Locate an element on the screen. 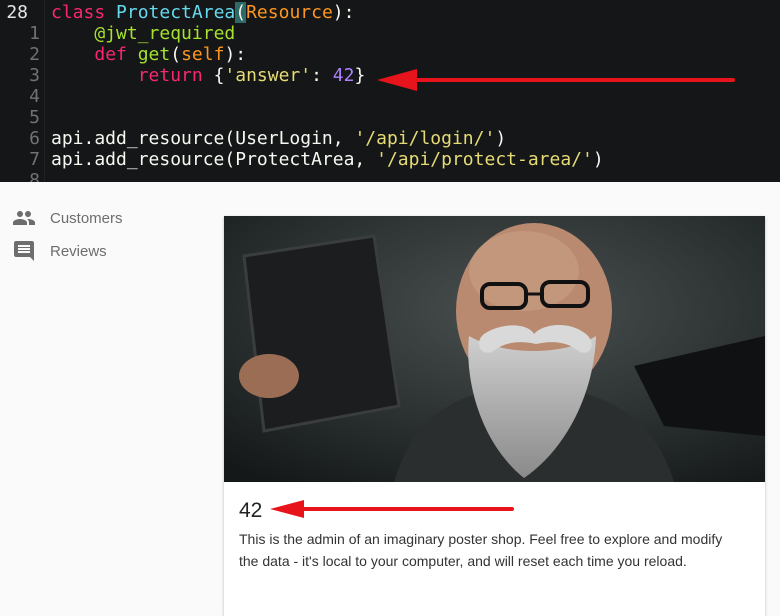 The width and height of the screenshot is (780, 616). line-number: 2 is located at coordinates (34, 54).